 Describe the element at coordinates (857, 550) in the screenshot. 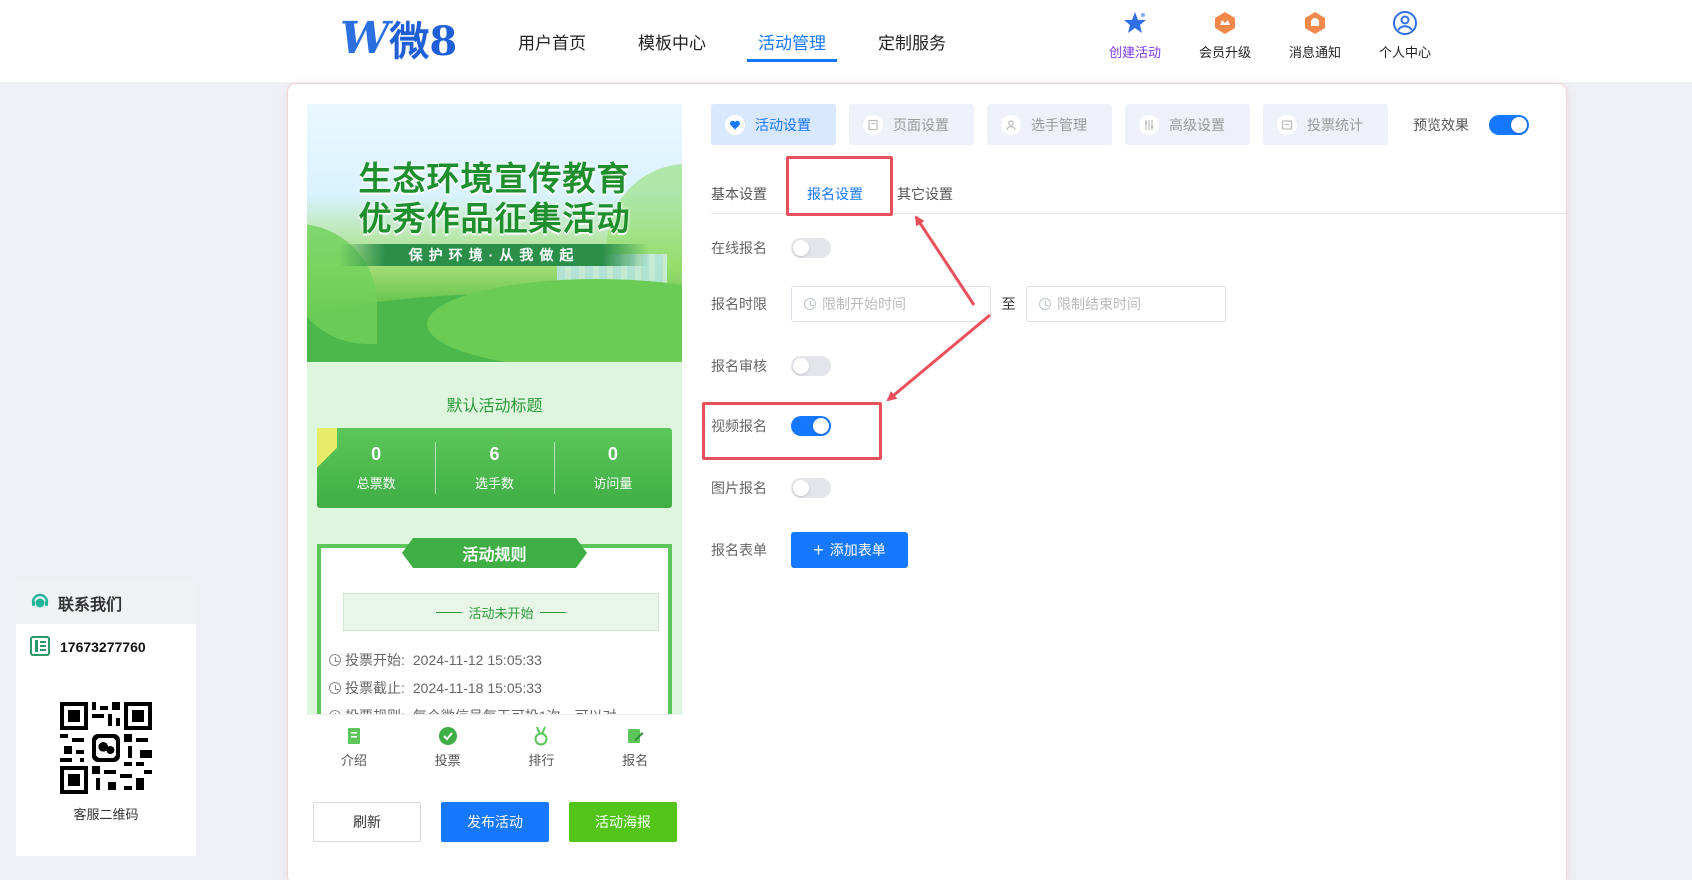

I see `add-form-label: 添加表单` at that location.